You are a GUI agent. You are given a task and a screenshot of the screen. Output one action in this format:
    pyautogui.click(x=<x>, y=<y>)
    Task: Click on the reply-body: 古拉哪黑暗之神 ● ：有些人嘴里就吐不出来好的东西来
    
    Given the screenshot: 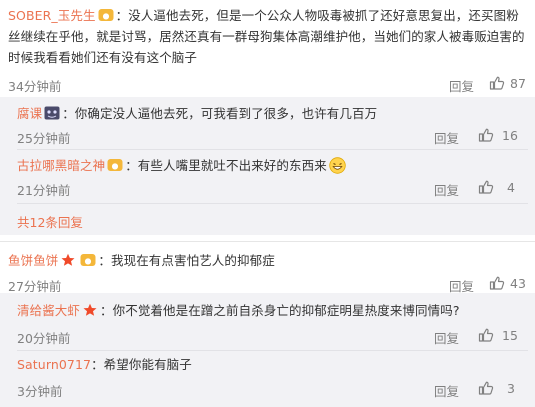 What is the action you would take?
    pyautogui.click(x=269, y=165)
    